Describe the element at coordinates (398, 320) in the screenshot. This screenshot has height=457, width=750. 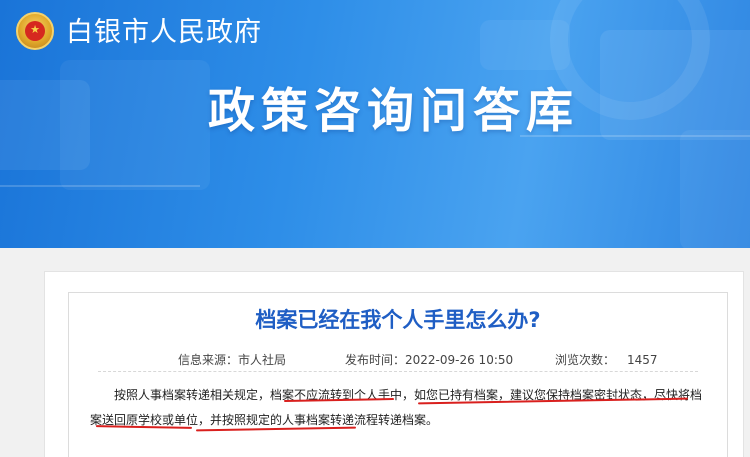
I see `article-title: 档案已经在我个人手里怎么办?` at that location.